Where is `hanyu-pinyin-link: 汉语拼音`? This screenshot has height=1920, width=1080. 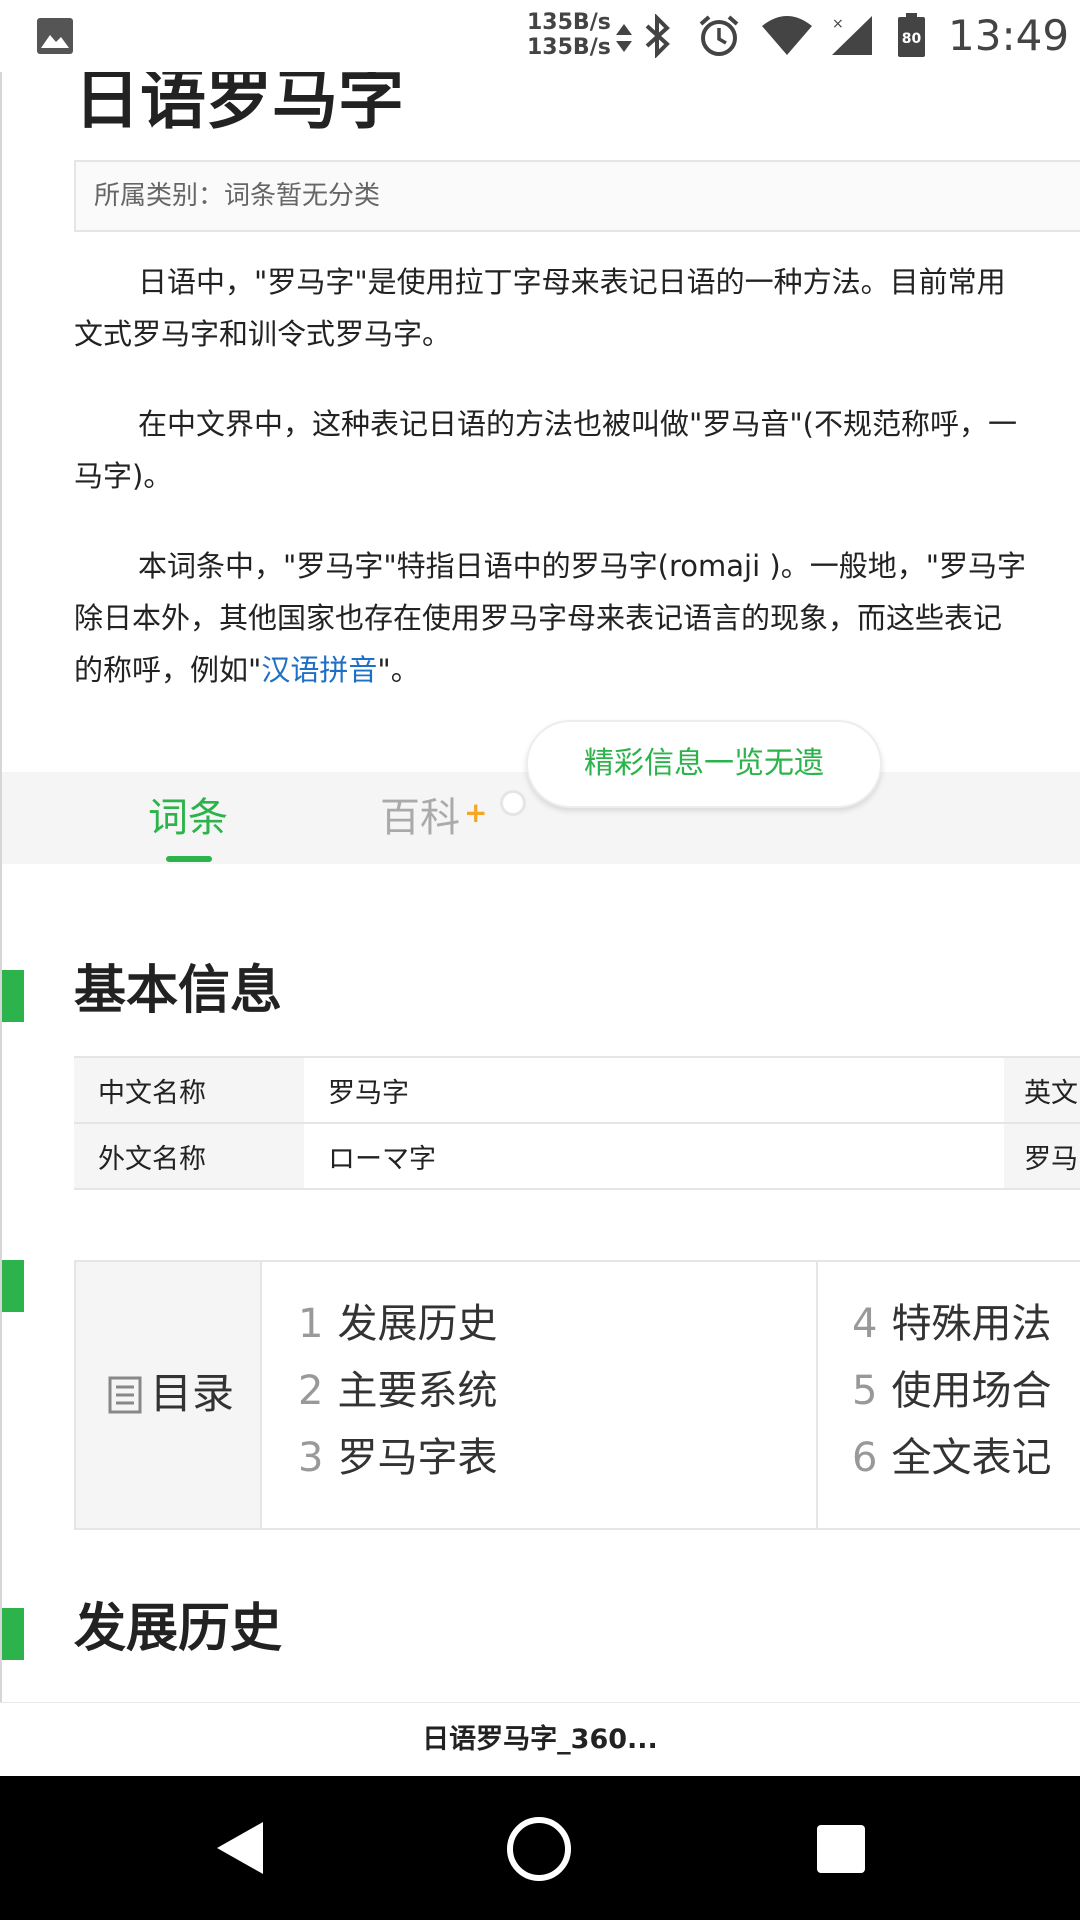
hanyu-pinyin-link: 汉语拼音 is located at coordinates (319, 670).